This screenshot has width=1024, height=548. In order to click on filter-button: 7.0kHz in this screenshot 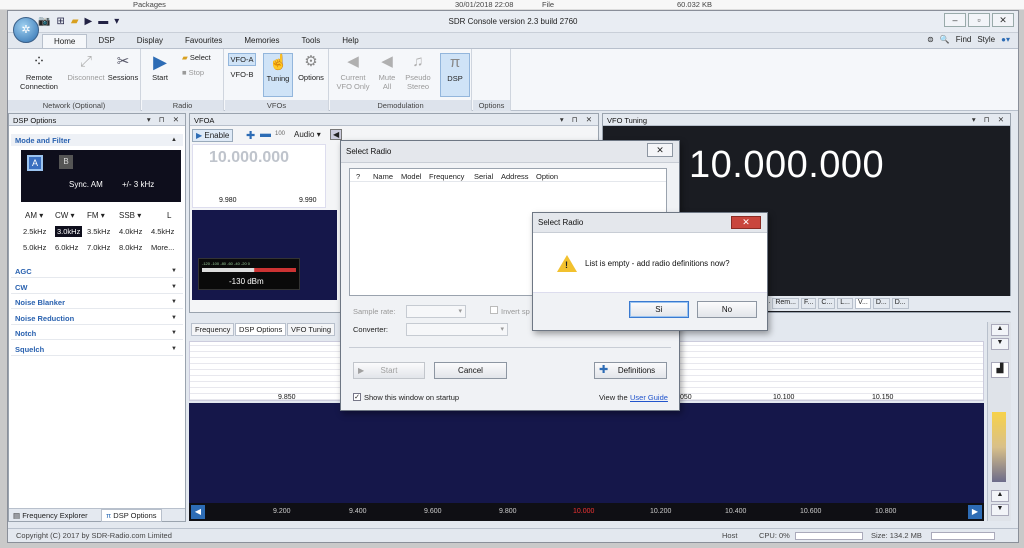, I will do `click(98, 247)`.